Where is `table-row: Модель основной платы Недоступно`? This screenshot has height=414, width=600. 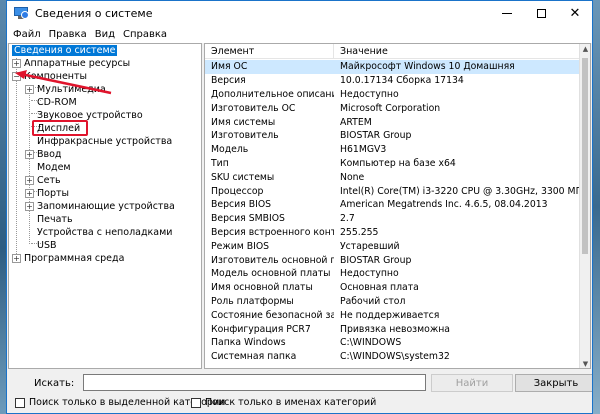
table-row: Модель основной платы Недоступно is located at coordinates (392, 274).